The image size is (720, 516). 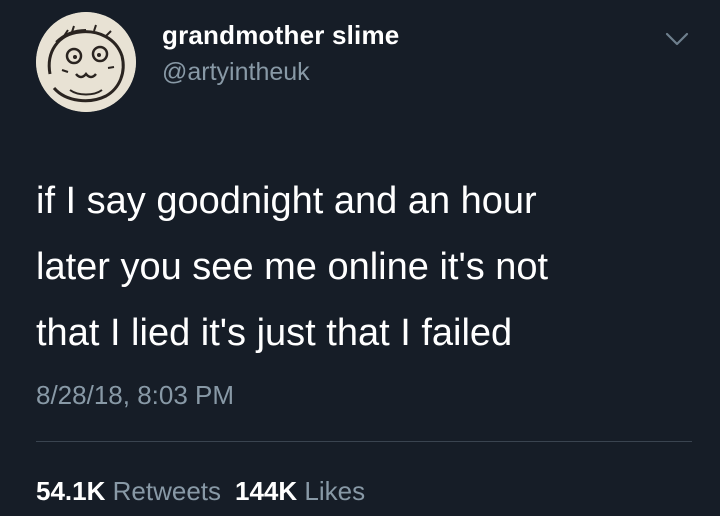 I want to click on tweet-timestamp: 8/28/18, 8:03 PM, so click(x=135, y=395).